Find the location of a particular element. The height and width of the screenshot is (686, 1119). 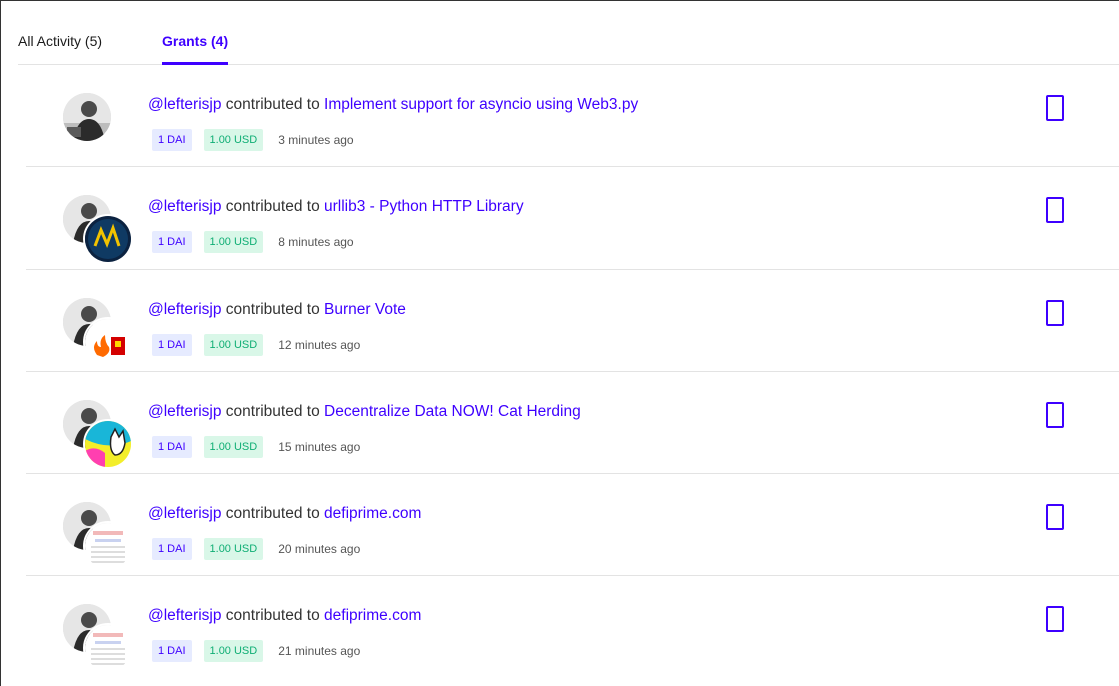

contribution-meta: 1 DAI 1.00 USD 12 minutes ago is located at coordinates (256, 345).